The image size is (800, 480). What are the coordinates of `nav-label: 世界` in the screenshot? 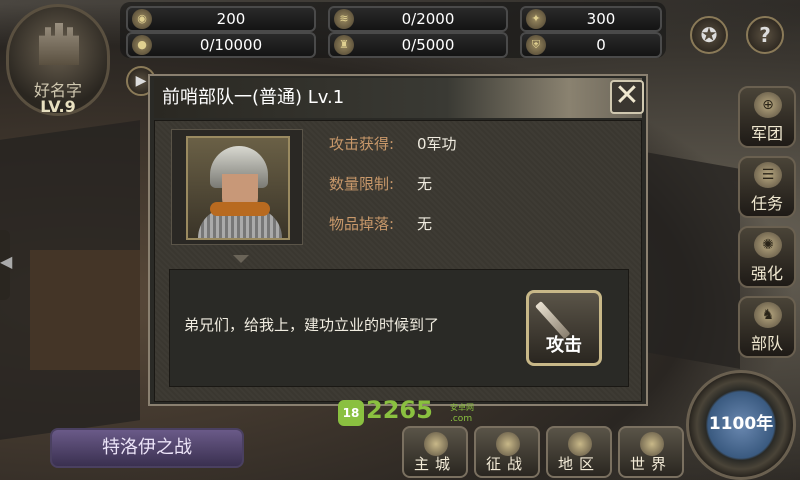 It's located at (650, 464).